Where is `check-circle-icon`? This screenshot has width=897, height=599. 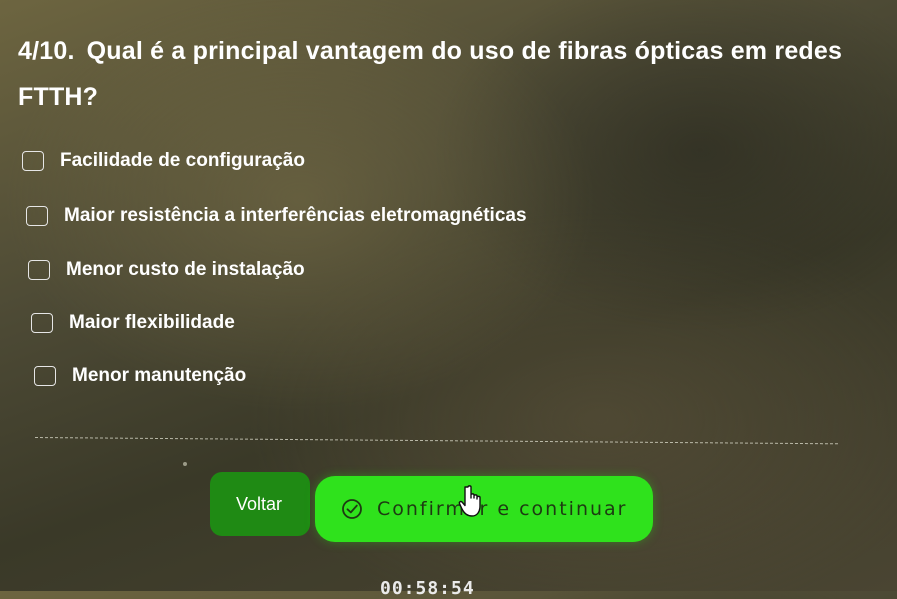 check-circle-icon is located at coordinates (352, 509).